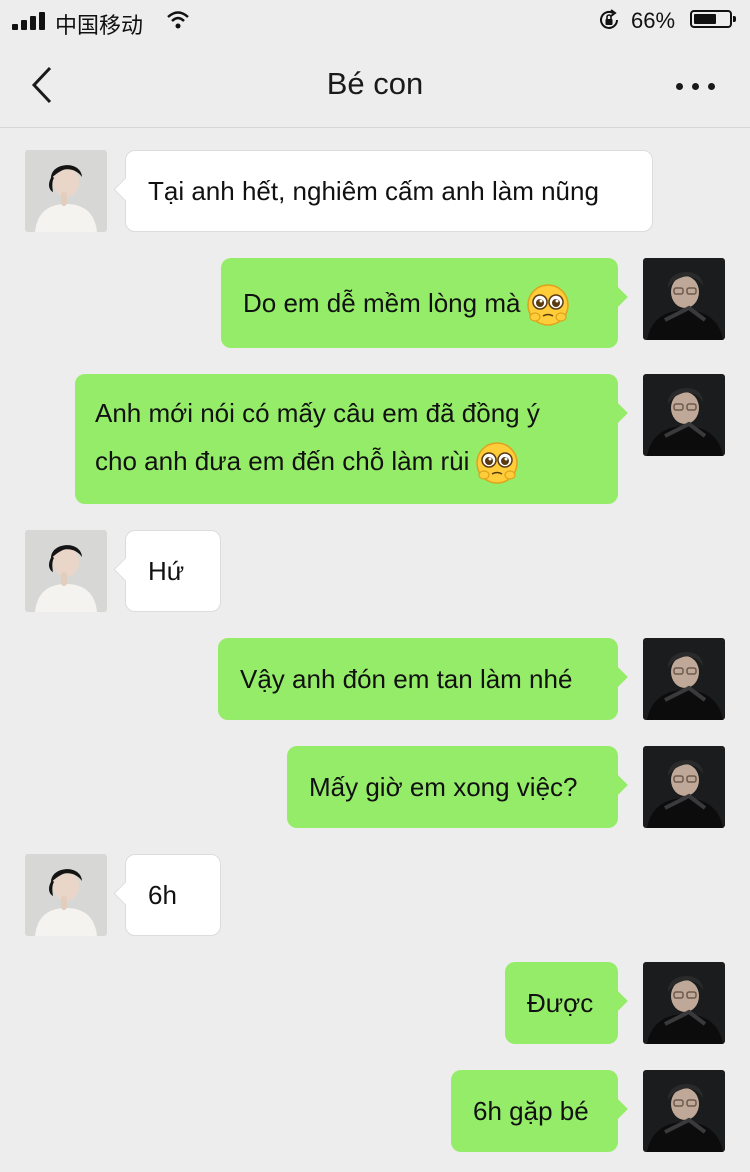 The image size is (750, 1172). I want to click on message-text: Tại anh hết, nghiêm cấm anh làm nũng, so click(373, 191).